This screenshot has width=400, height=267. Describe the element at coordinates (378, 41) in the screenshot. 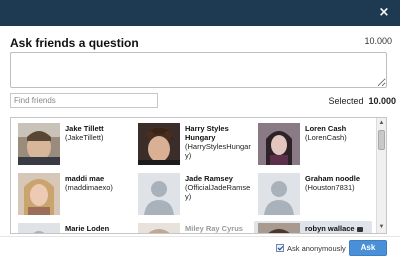

I see `character-count: 10.000` at that location.